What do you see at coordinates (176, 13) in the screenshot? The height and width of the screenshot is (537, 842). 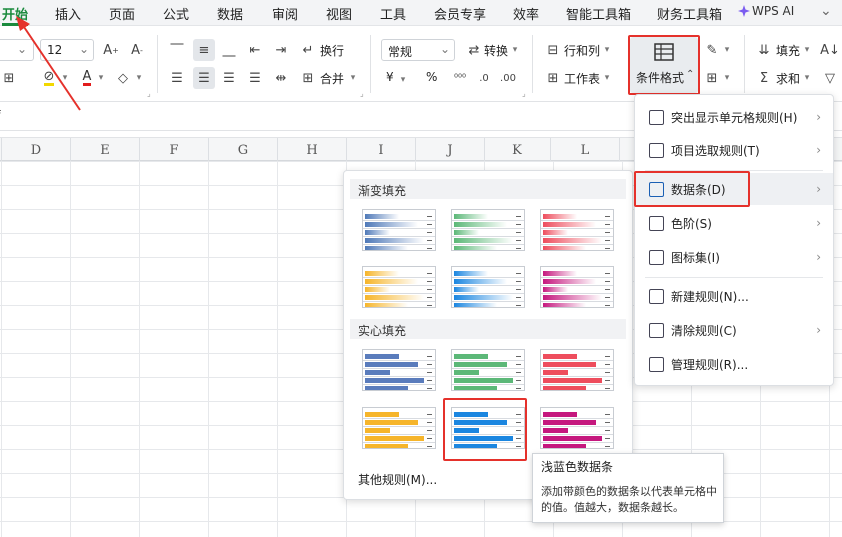 I see `tab-formula: 公式` at bounding box center [176, 13].